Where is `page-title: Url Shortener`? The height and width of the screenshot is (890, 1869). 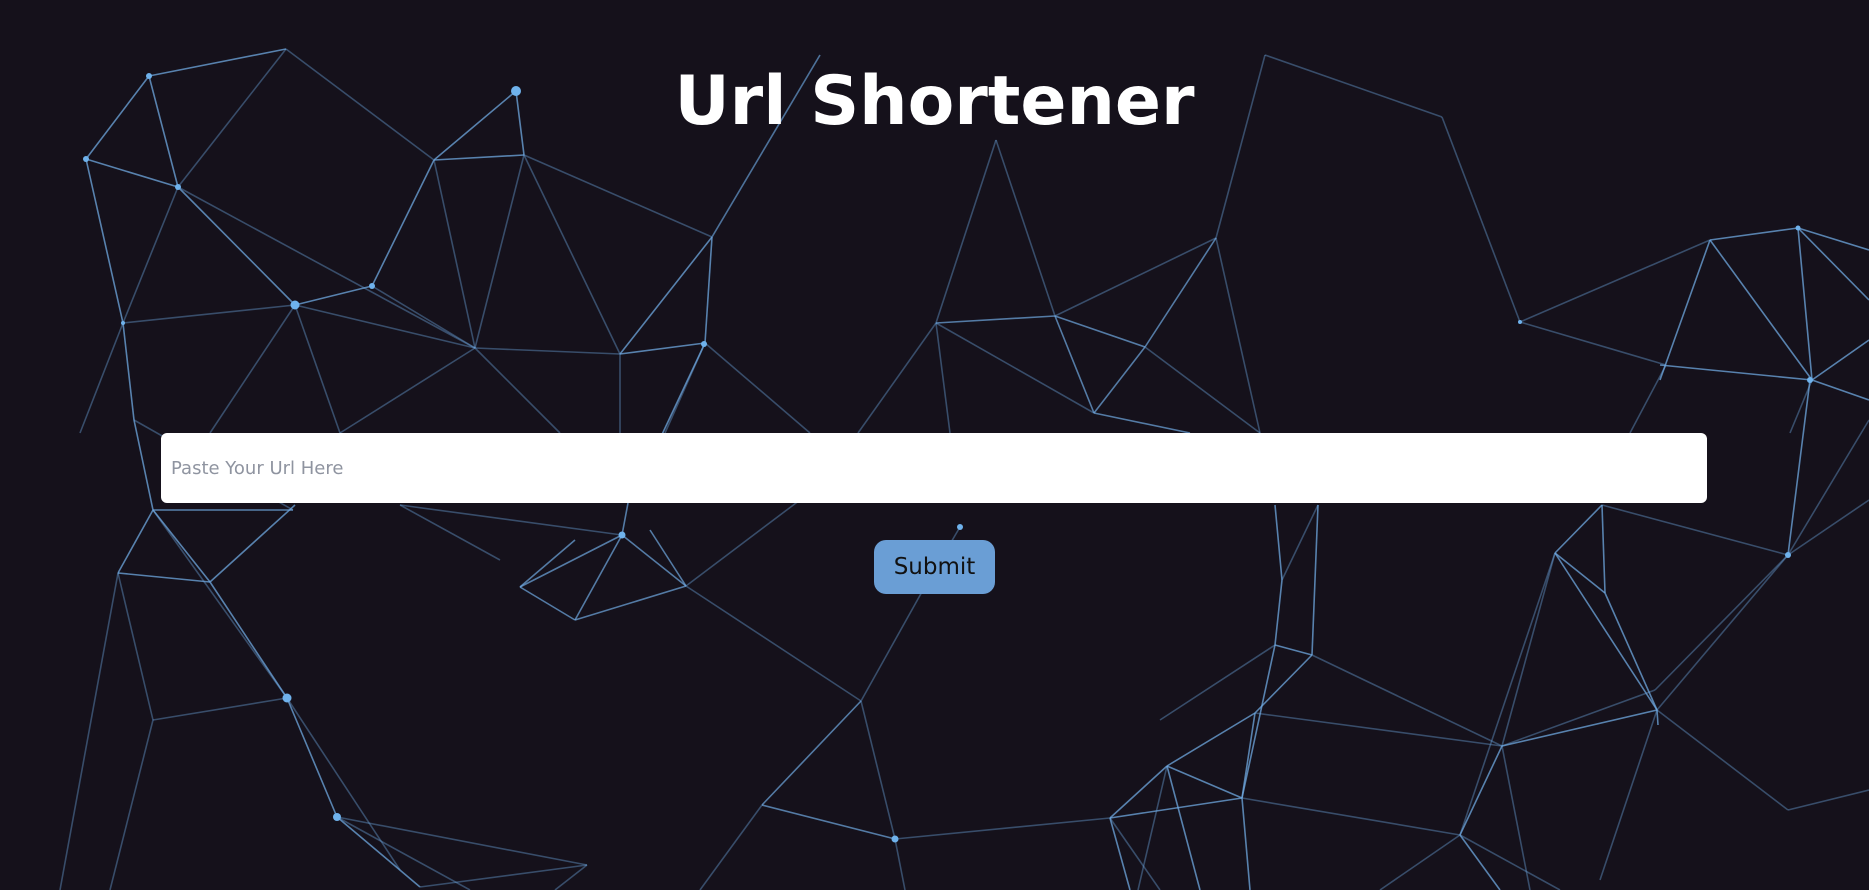
page-title: Url Shortener is located at coordinates (934, 101).